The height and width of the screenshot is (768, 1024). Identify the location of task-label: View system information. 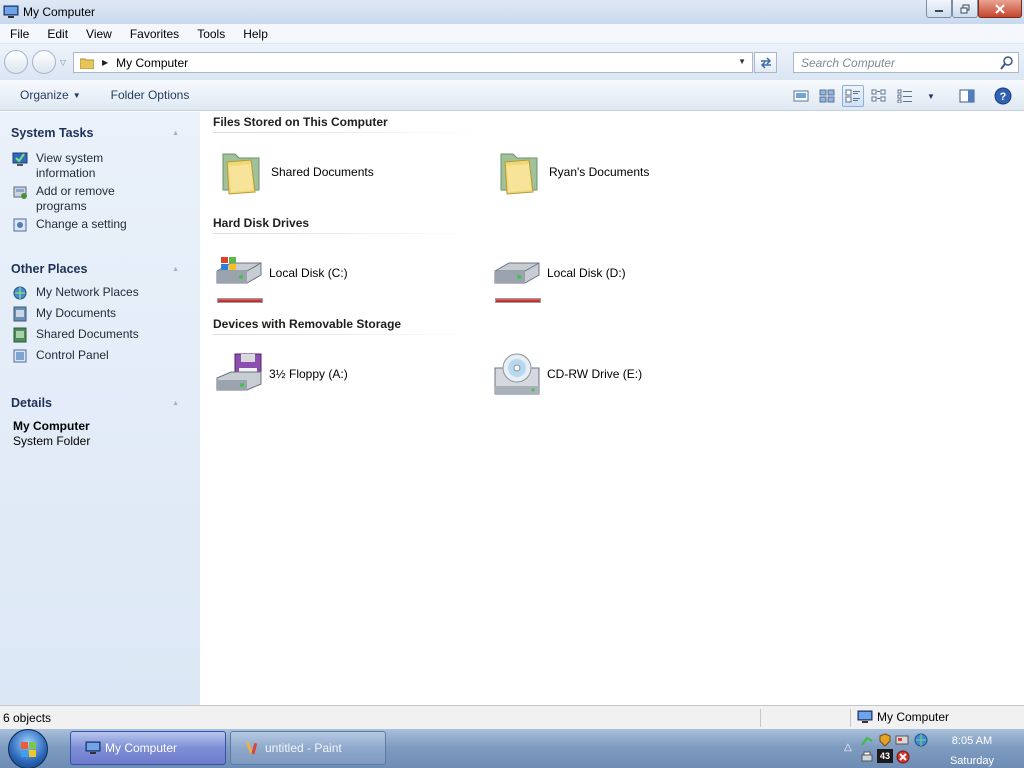
(70, 165).